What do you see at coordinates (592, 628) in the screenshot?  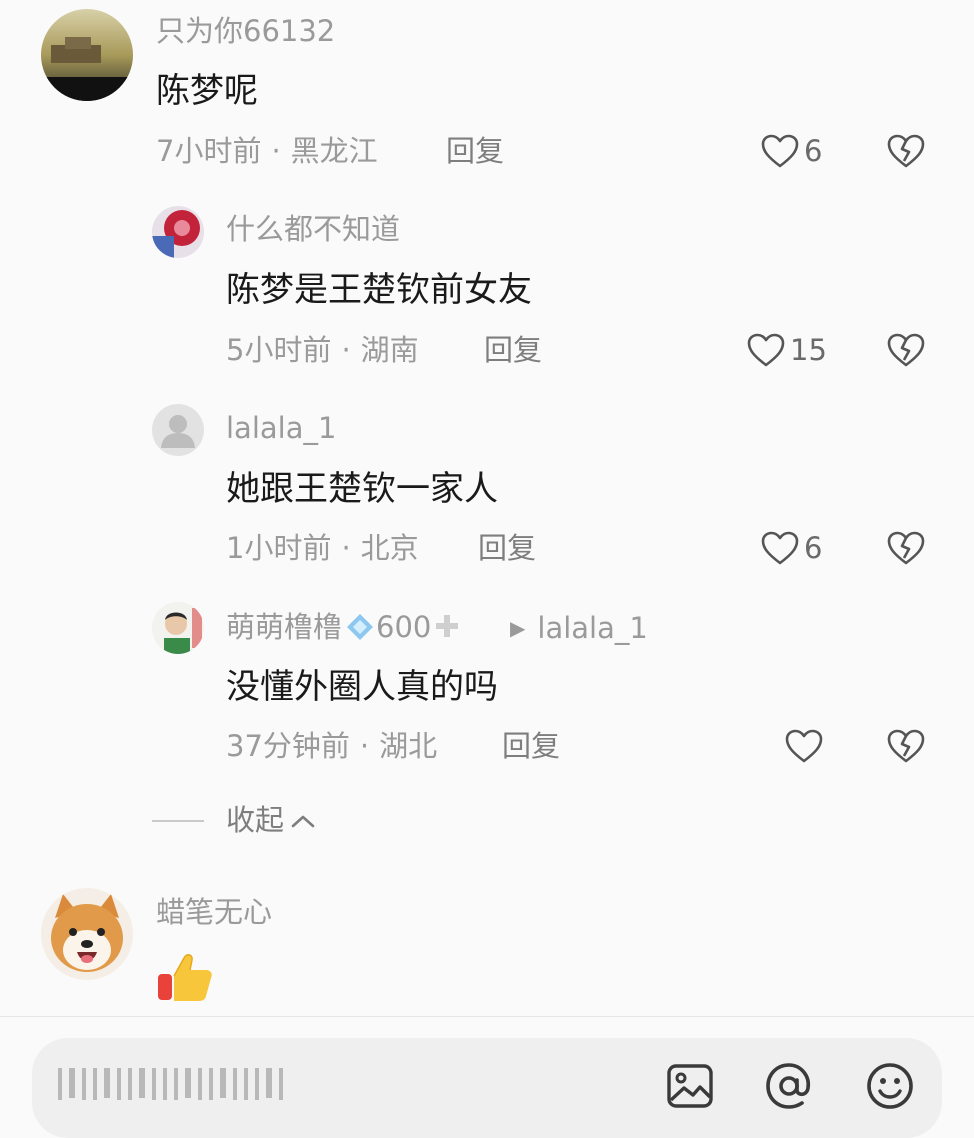 I see `reply-to-username: lalala_1` at bounding box center [592, 628].